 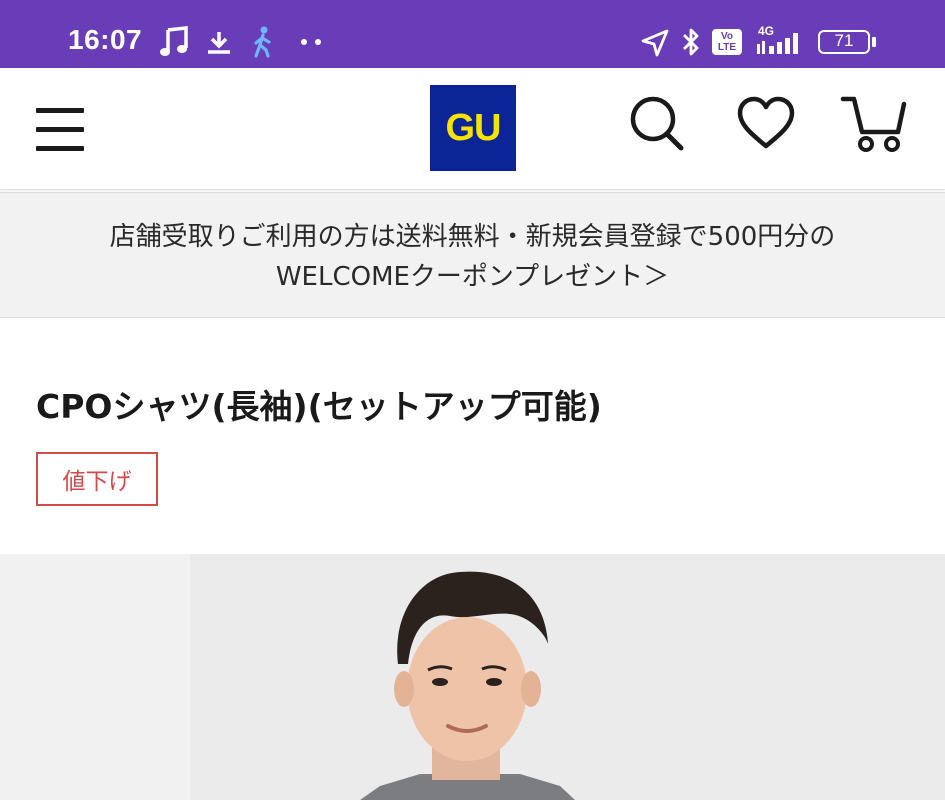 What do you see at coordinates (874, 42) in the screenshot?
I see `battery-tip` at bounding box center [874, 42].